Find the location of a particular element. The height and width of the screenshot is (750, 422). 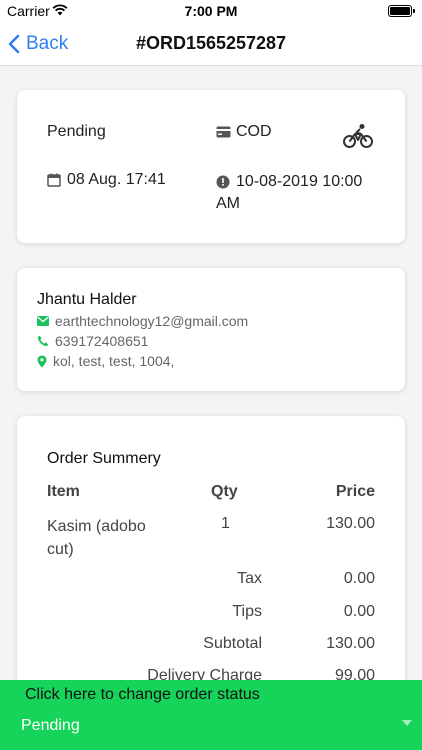

page-title: #ORD1565257287 is located at coordinates (211, 43).